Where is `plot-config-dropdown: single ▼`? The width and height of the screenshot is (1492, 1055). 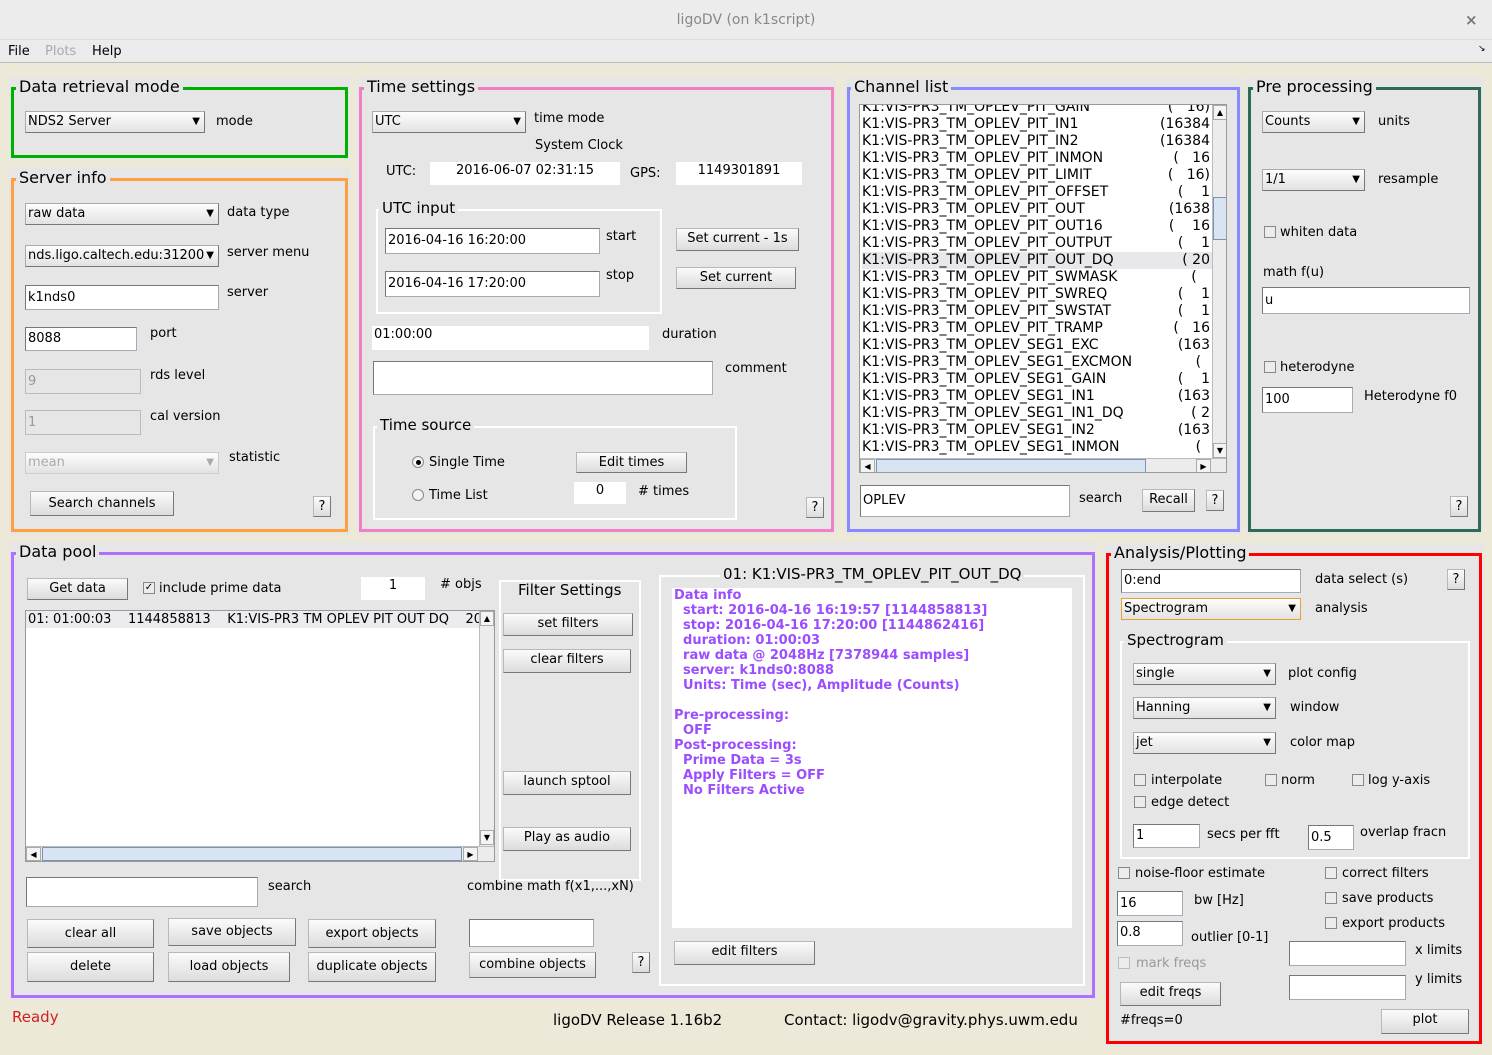 plot-config-dropdown: single ▼ is located at coordinates (1204, 674).